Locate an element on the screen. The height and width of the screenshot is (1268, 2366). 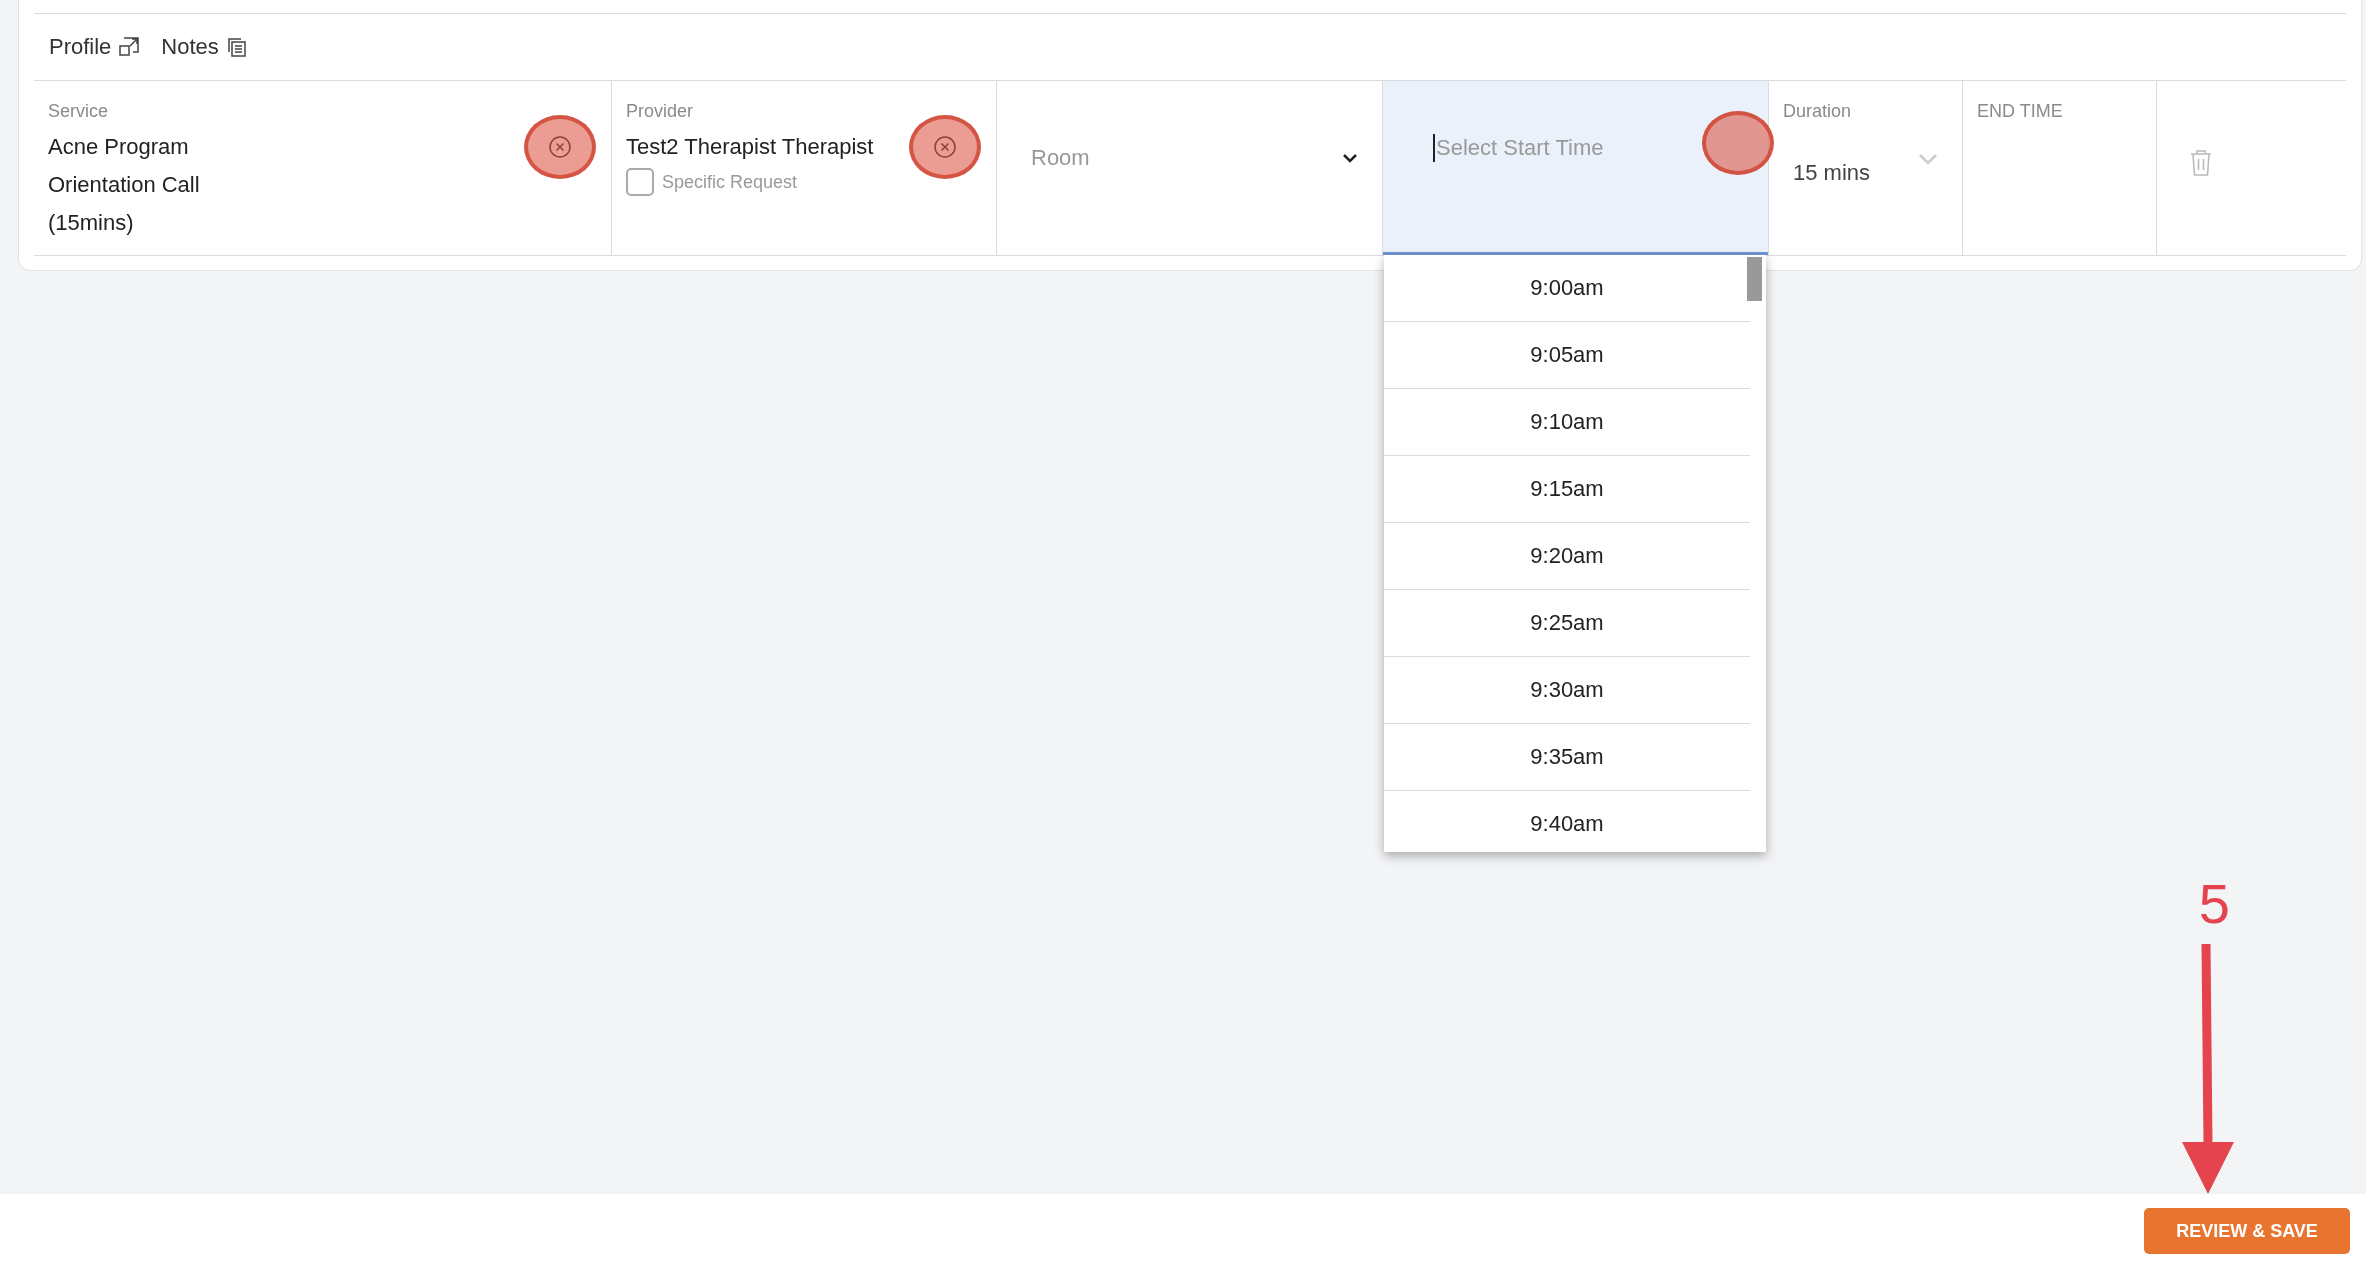
copy-icon is located at coordinates (236, 47).